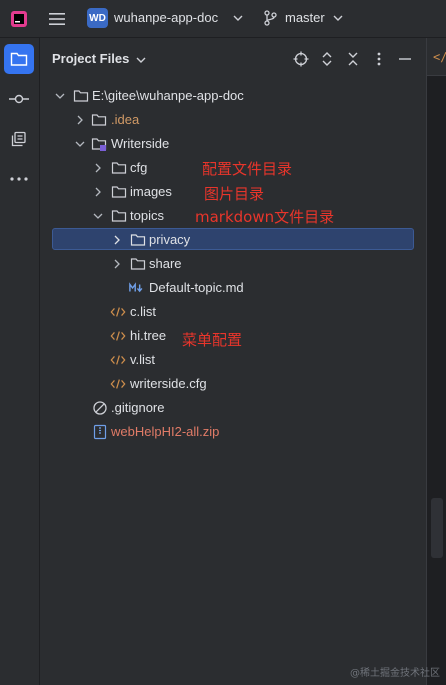 The height and width of the screenshot is (685, 446). What do you see at coordinates (247, 169) in the screenshot?
I see `annotation-cfg: 配置文件目录` at bounding box center [247, 169].